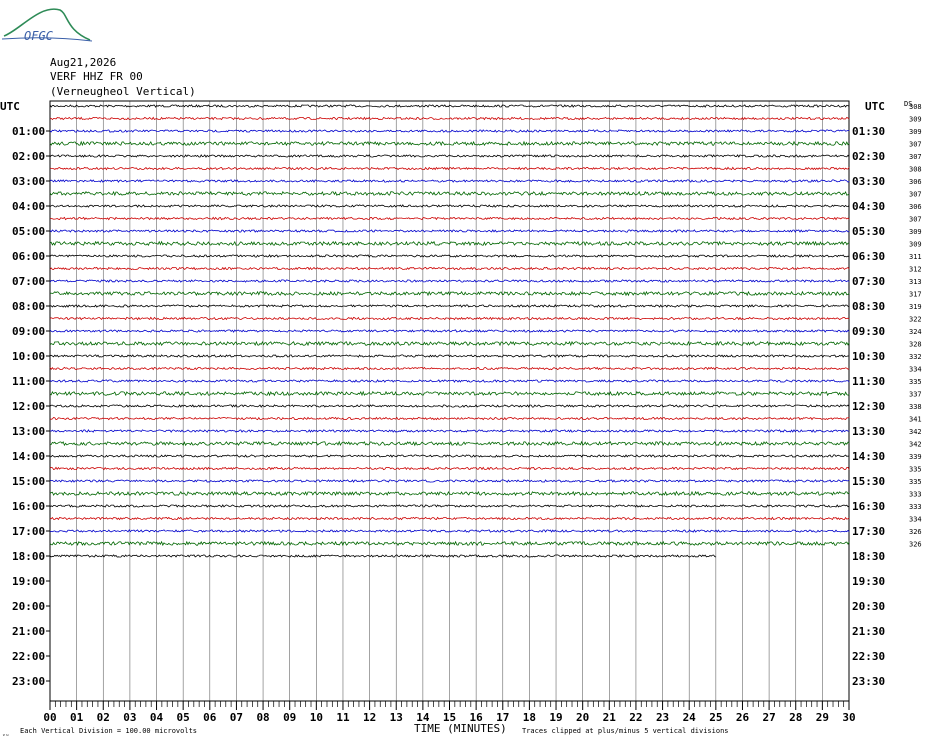 The width and height of the screenshot is (930, 744). I want to click on right-hour-label: 10:30, so click(868, 356).